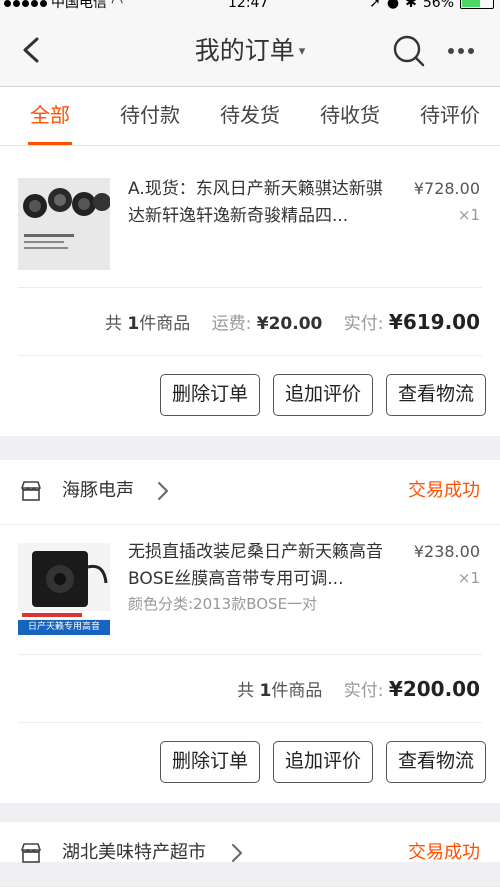  Describe the element at coordinates (434, 689) in the screenshot. I see `paid-amount: ¥200.00` at that location.